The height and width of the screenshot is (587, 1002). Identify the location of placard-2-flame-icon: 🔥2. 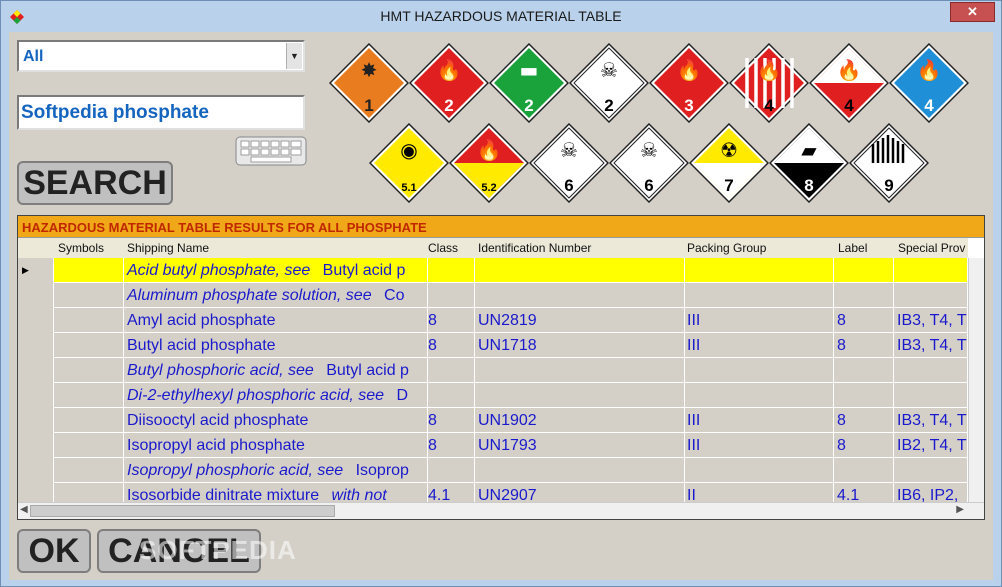
(449, 83).